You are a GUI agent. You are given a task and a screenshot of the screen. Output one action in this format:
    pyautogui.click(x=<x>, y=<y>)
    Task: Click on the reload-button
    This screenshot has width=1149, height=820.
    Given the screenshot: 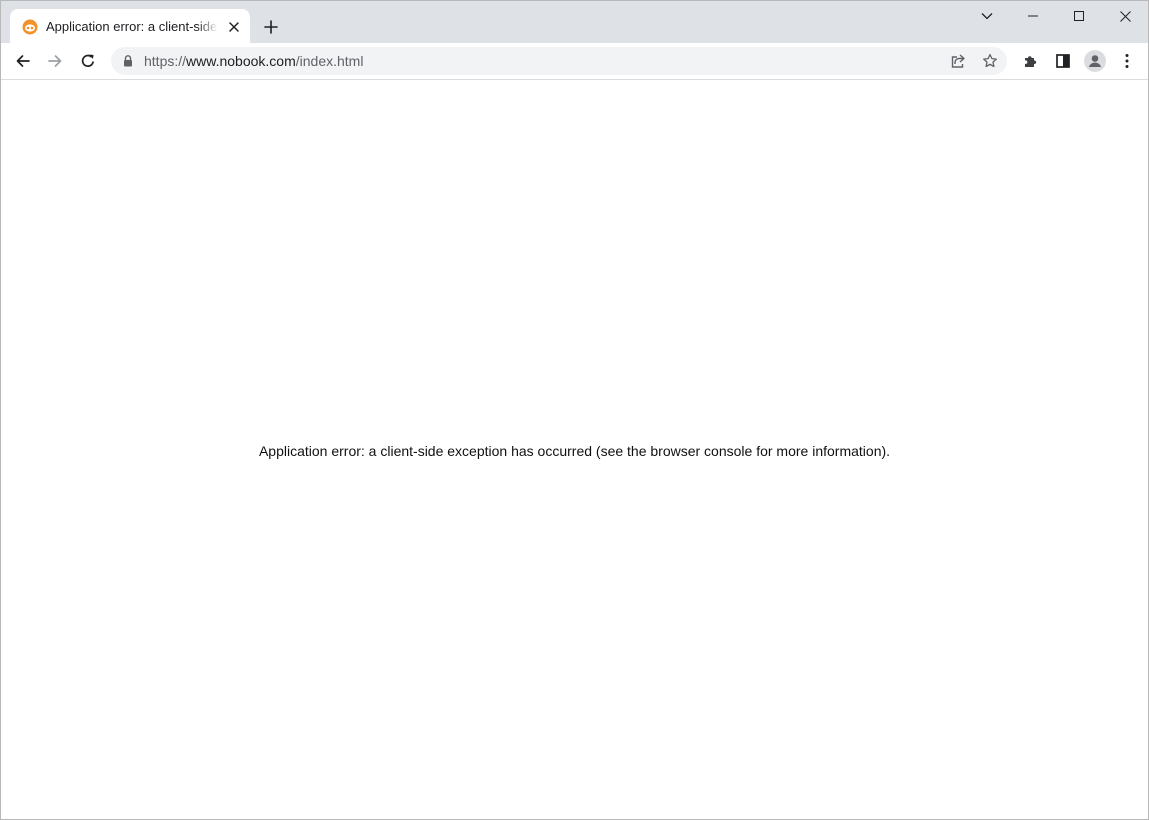 What is the action you would take?
    pyautogui.click(x=88, y=61)
    